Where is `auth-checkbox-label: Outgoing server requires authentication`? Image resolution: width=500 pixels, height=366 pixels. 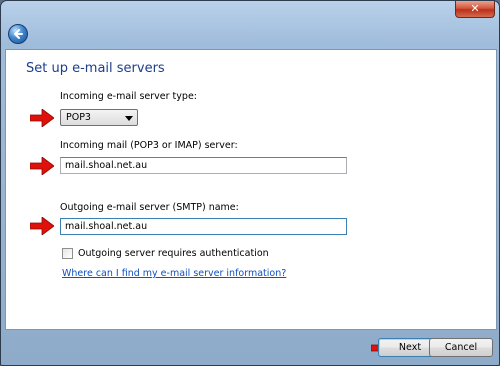
auth-checkbox-label: Outgoing server requires authentication is located at coordinates (173, 253).